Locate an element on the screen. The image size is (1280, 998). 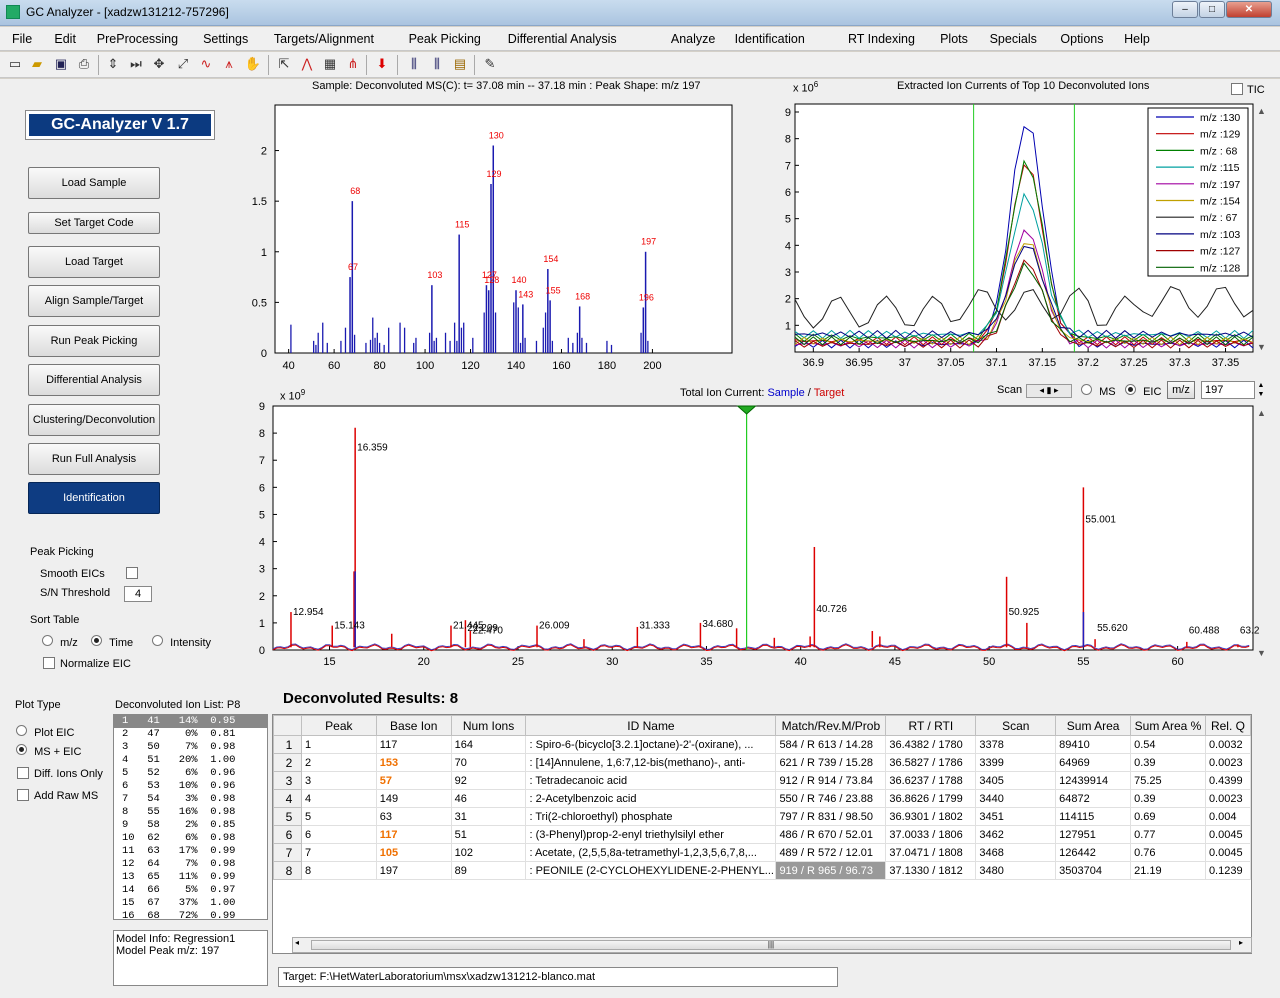
ion-list-row: 8 55 16% 0.98 is located at coordinates (190, 812).